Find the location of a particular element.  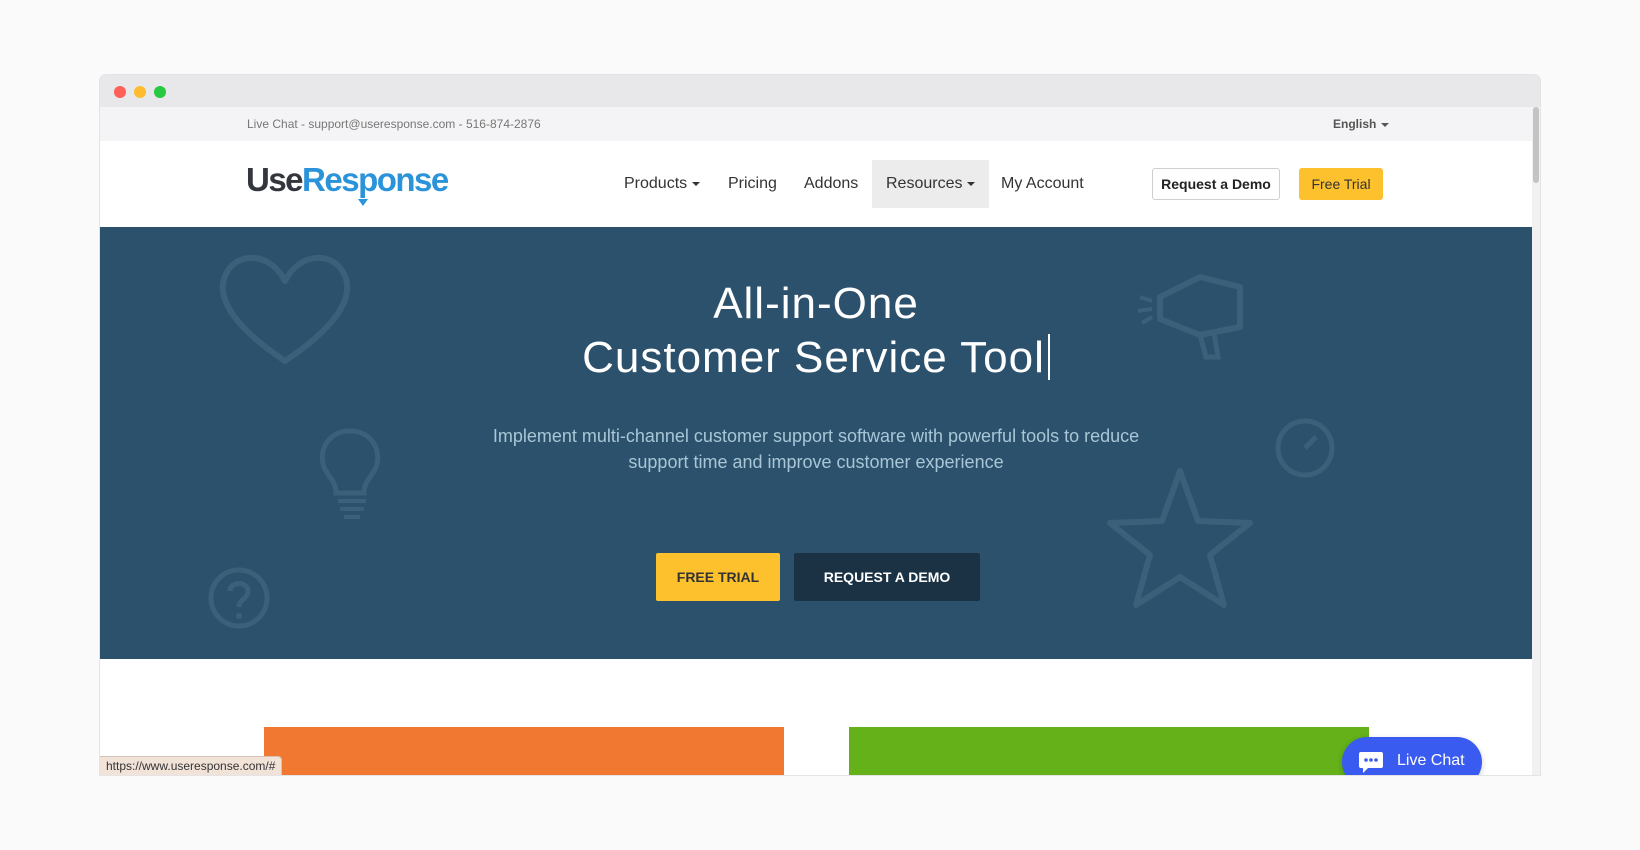

hero-free-trial-button: FREE TRIAL is located at coordinates (718, 577).